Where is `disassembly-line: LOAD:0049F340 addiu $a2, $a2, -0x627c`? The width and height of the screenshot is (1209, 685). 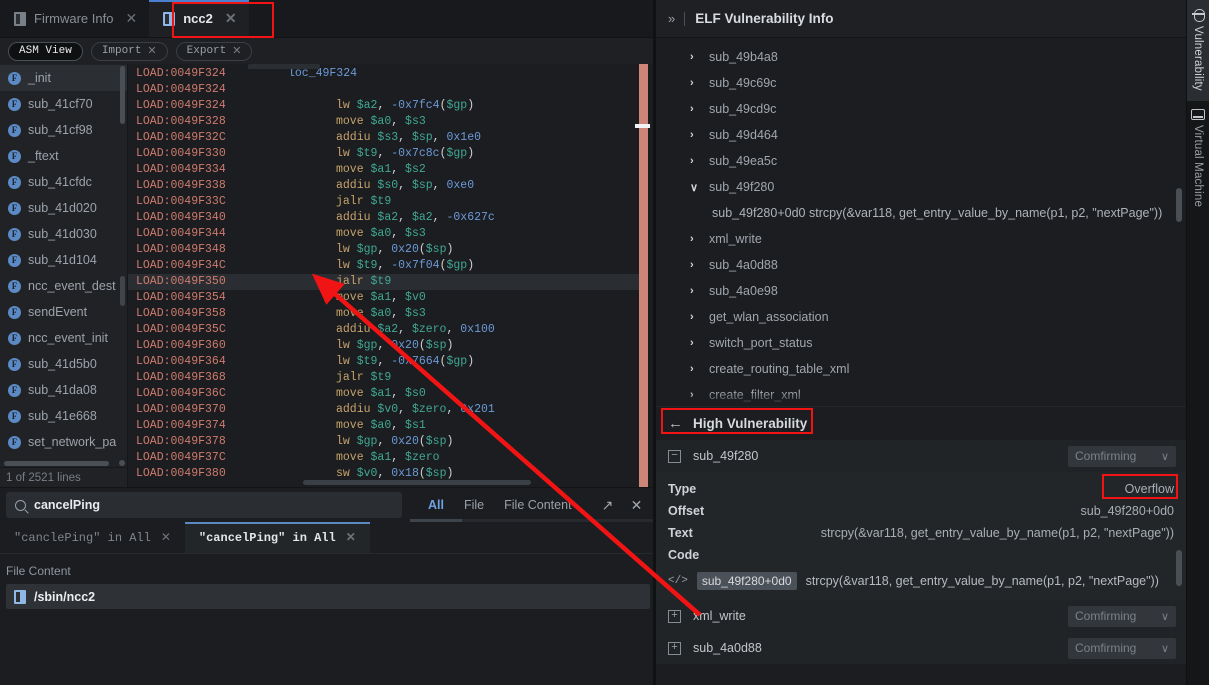 disassembly-line: LOAD:0049F340 addiu $a2, $a2, -0x627c is located at coordinates (392, 218).